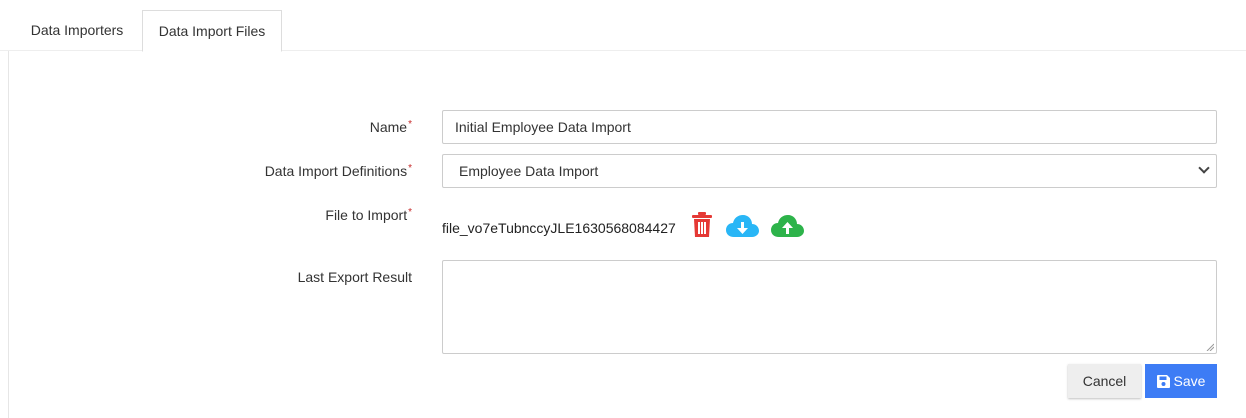  What do you see at coordinates (702, 227) in the screenshot?
I see `trash-icon` at bounding box center [702, 227].